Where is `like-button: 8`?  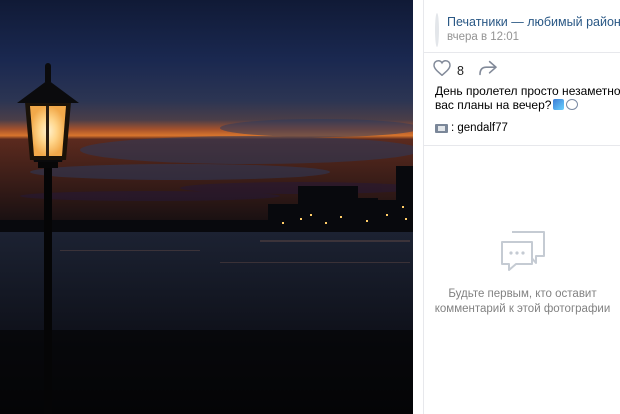
like-button: 8 is located at coordinates (448, 70).